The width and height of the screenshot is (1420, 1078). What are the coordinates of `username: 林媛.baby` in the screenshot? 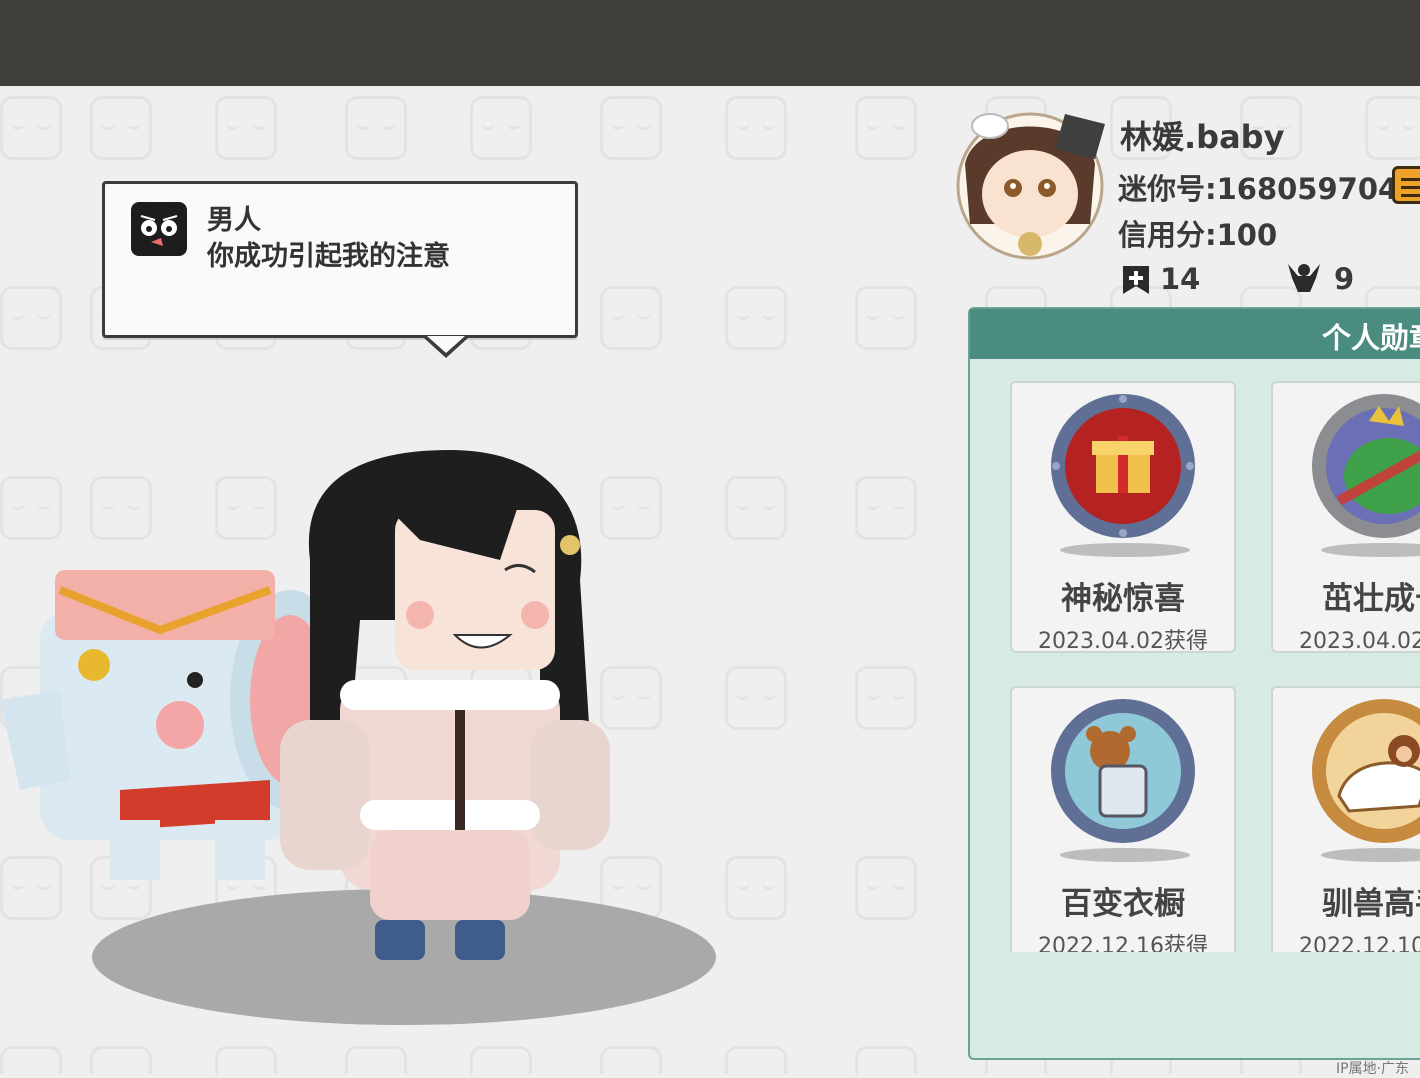 It's located at (1202, 137).